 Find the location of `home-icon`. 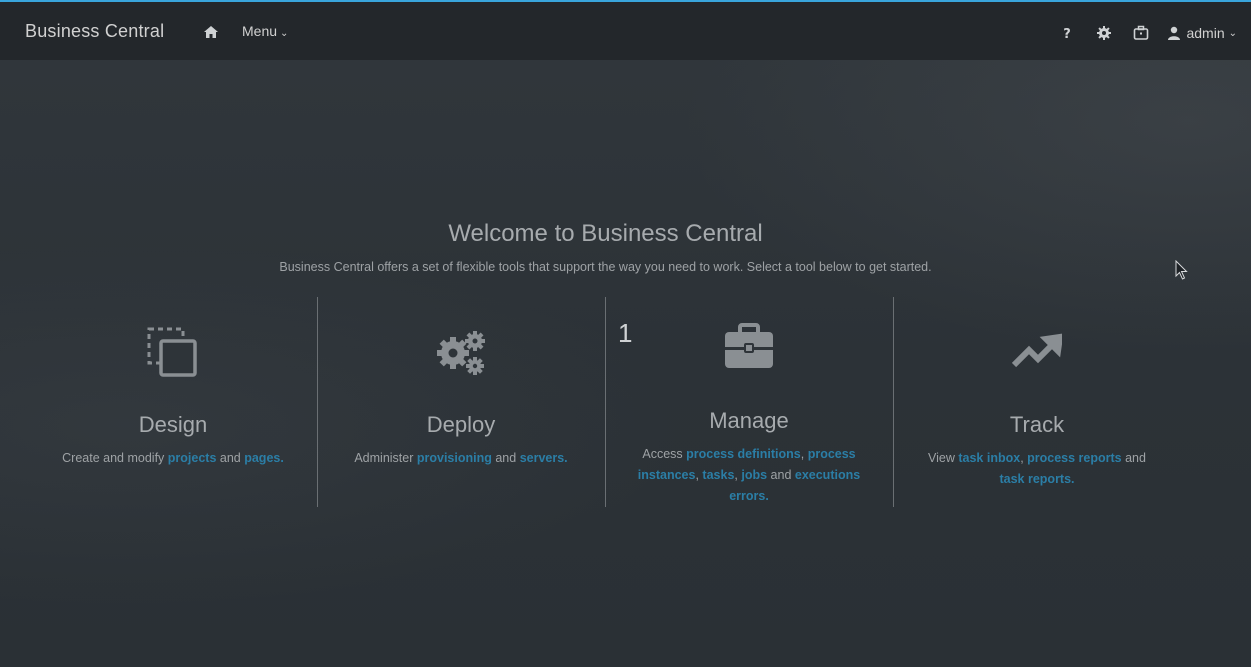

home-icon is located at coordinates (211, 32).